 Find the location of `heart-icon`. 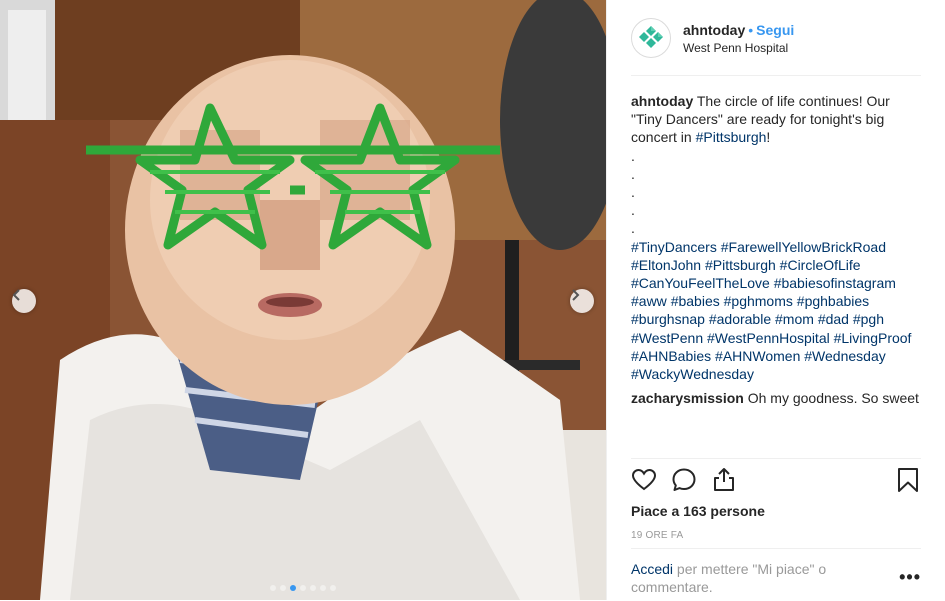

heart-icon is located at coordinates (644, 479).